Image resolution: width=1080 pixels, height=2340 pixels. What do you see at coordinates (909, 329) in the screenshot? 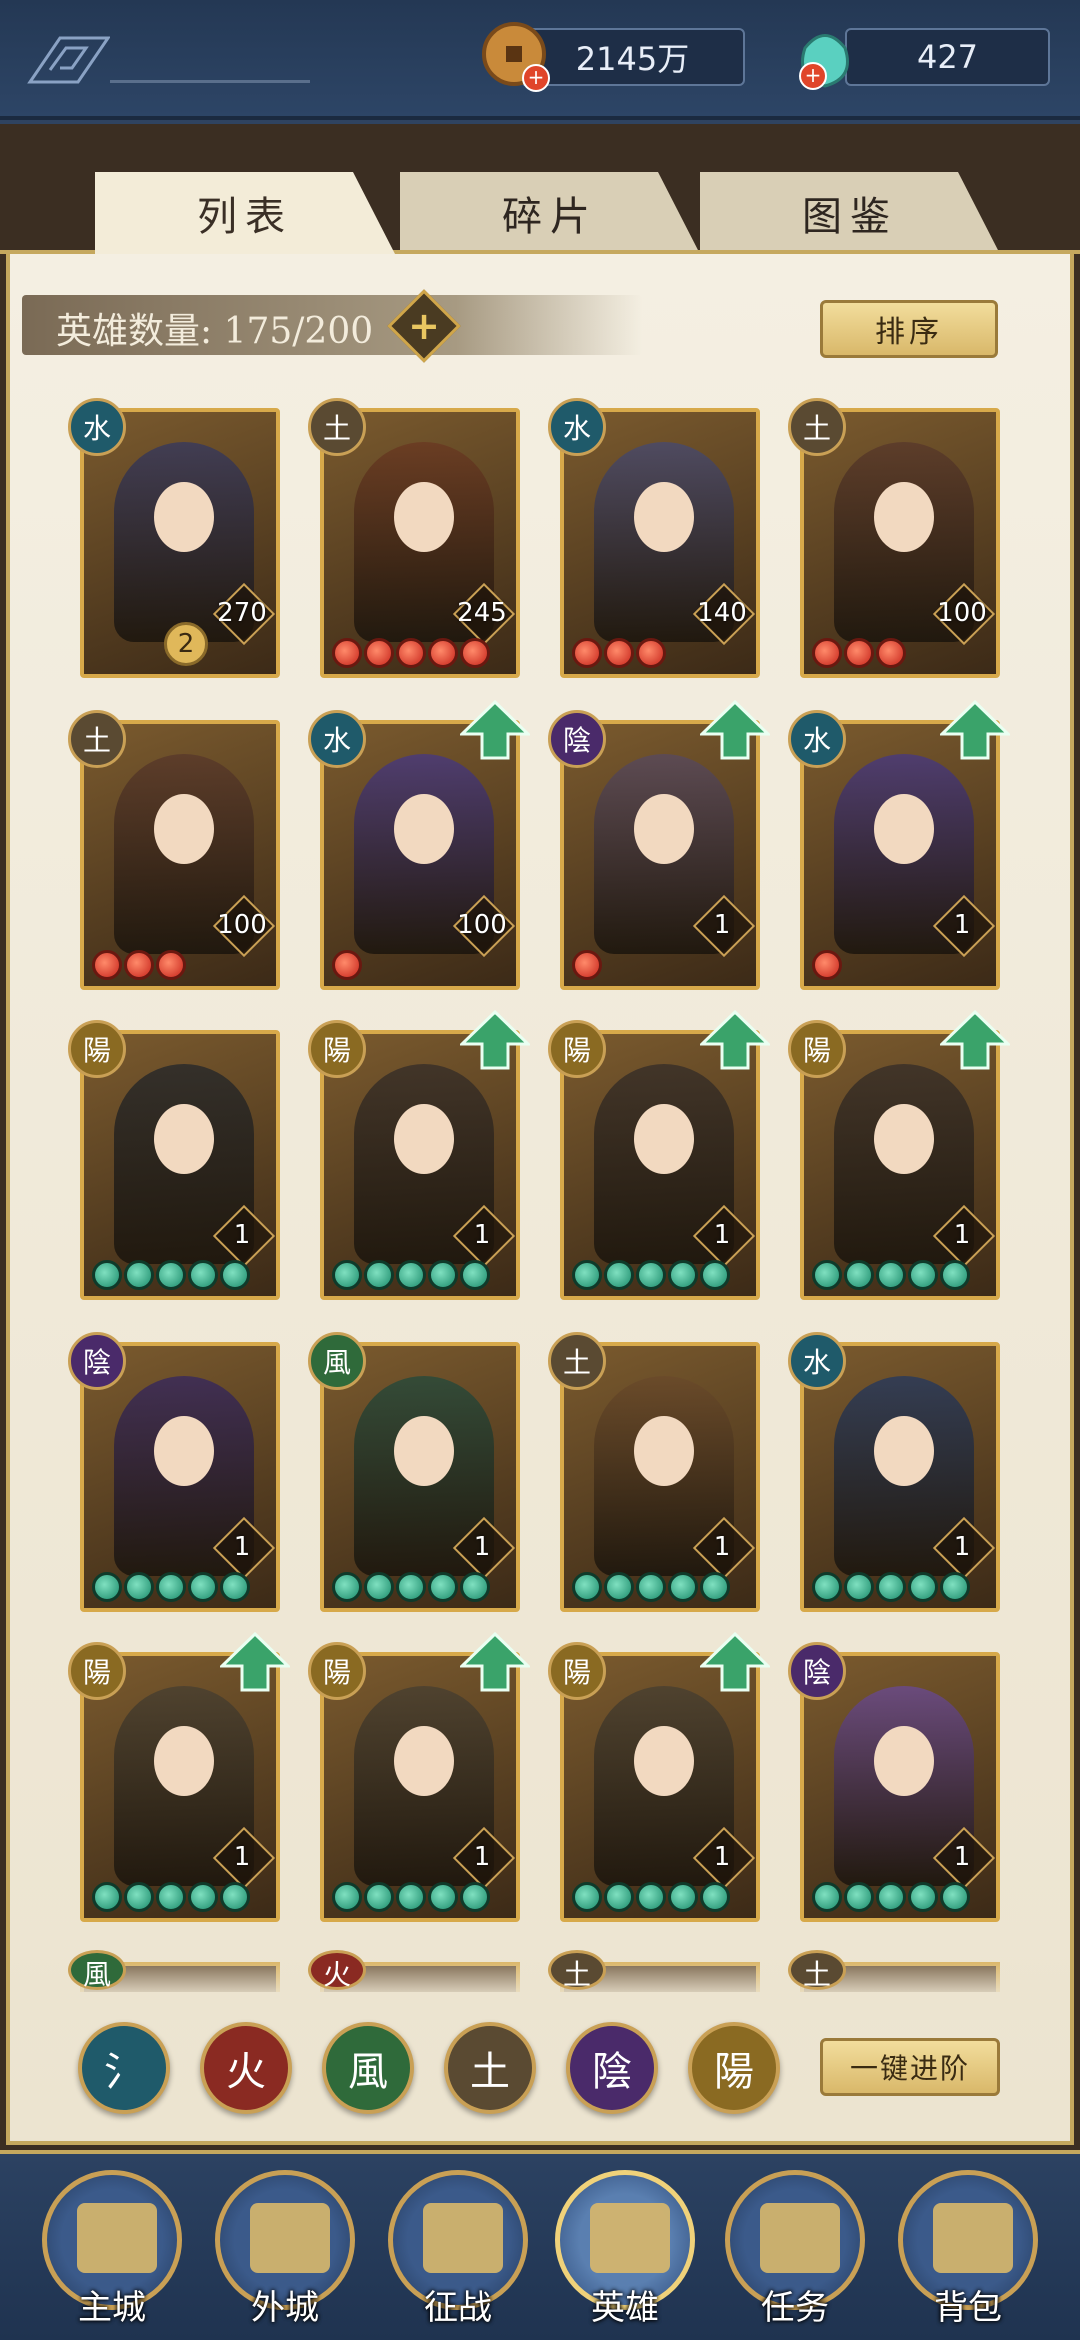
I see `sort-button: 排序` at bounding box center [909, 329].